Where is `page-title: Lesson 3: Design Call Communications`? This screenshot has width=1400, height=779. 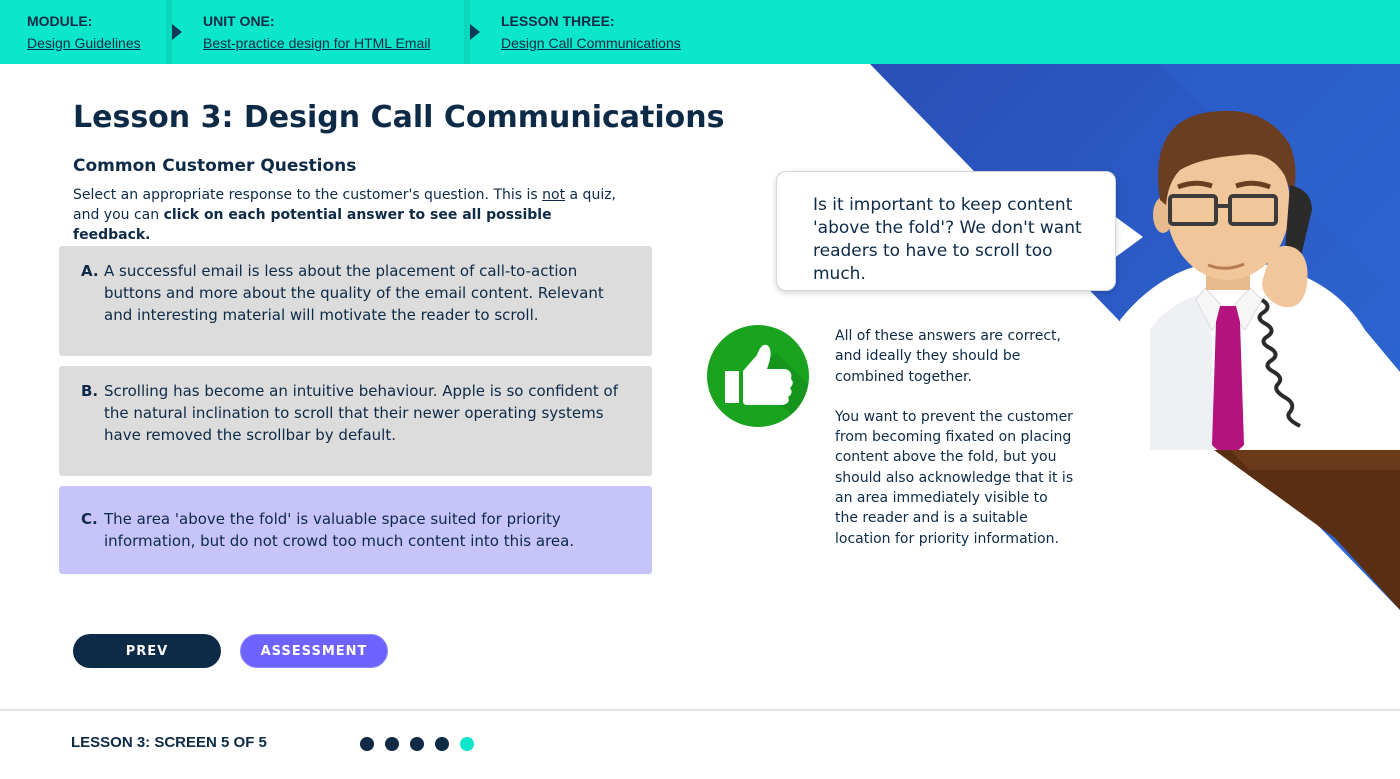 page-title: Lesson 3: Design Call Communications is located at coordinates (399, 117).